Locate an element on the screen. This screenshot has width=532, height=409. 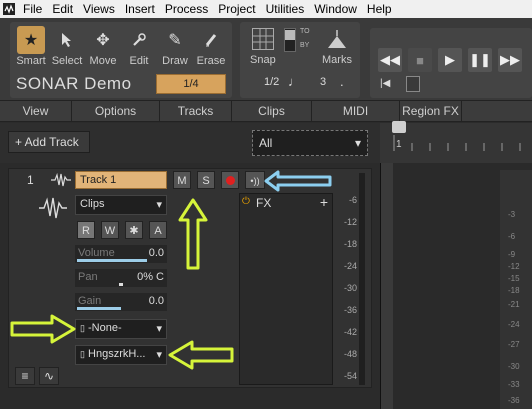
snap-toggle is located at coordinates (290, 40).